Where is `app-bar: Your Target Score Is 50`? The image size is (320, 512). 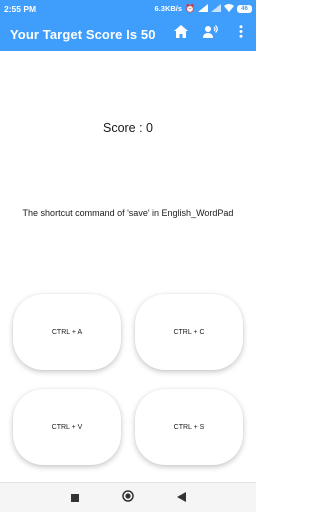
app-bar: Your Target Score Is 50 is located at coordinates (128, 34).